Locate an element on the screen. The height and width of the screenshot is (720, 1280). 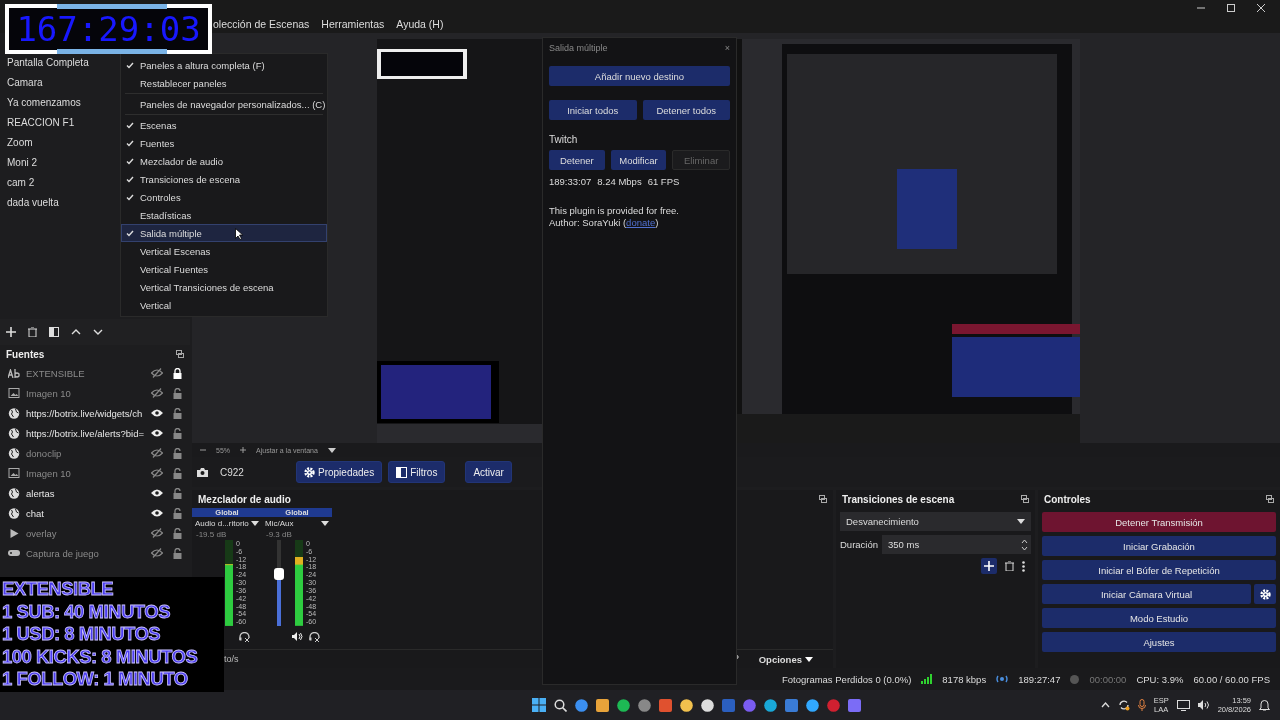
source-item: Captura de juego is located at coordinates (85, 553).